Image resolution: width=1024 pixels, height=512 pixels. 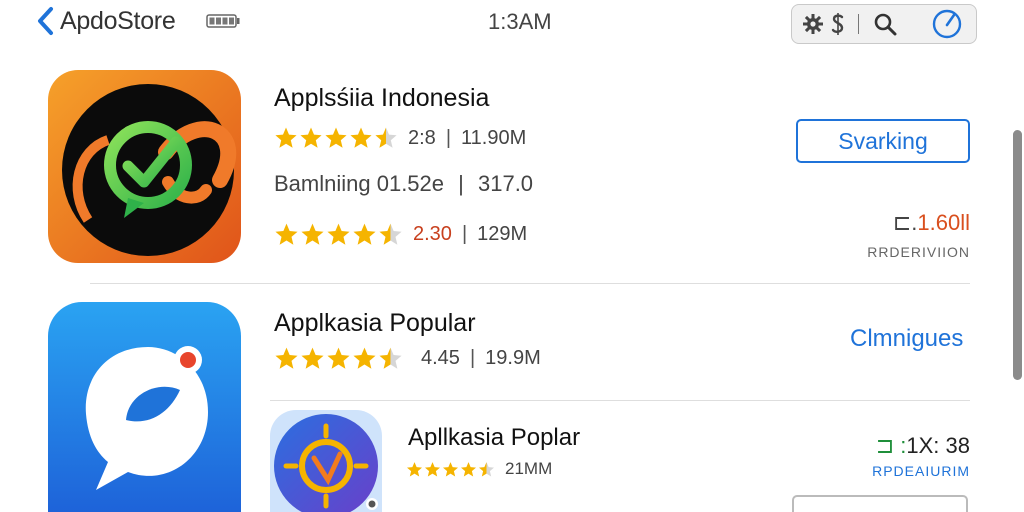 I want to click on app-meta-row-secondary: 2.30 | 129M, so click(x=400, y=234).